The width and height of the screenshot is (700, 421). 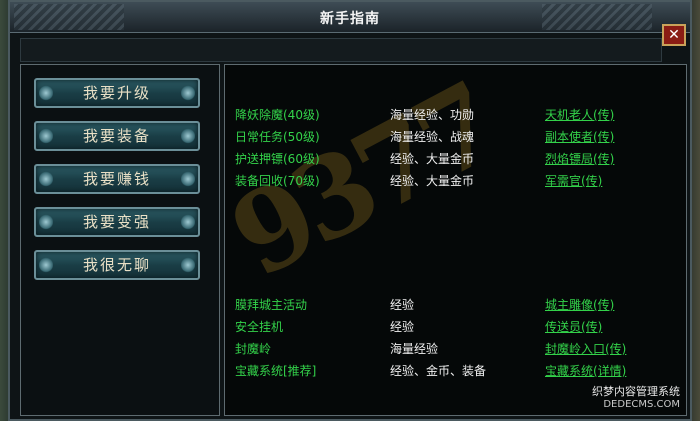 I want to click on activity-name: 封魔岭, so click(x=253, y=349).